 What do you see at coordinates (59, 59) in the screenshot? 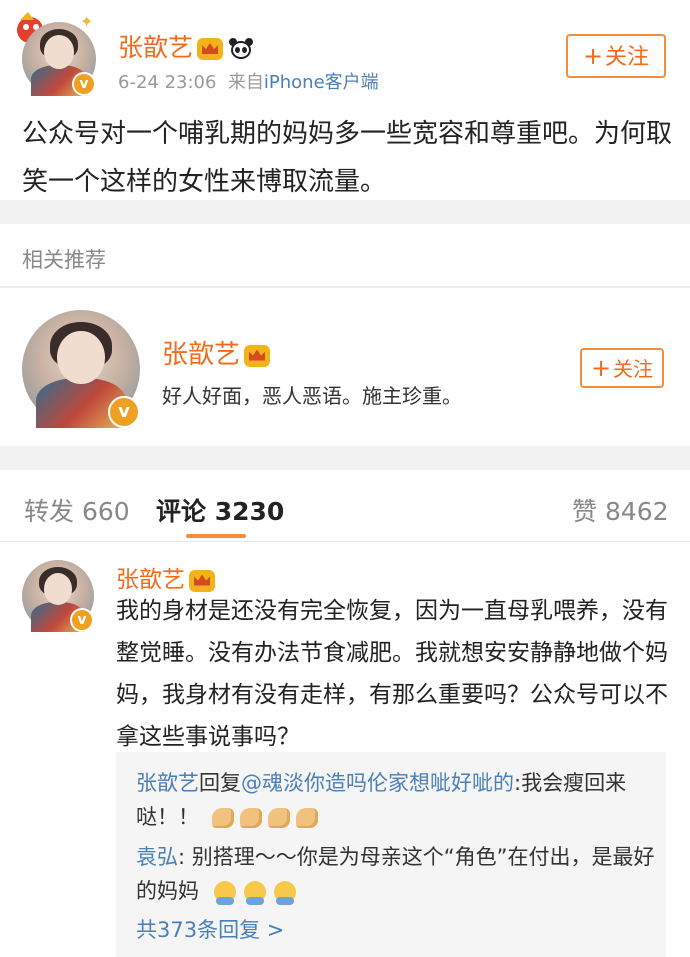
I see `author-avatar: v` at bounding box center [59, 59].